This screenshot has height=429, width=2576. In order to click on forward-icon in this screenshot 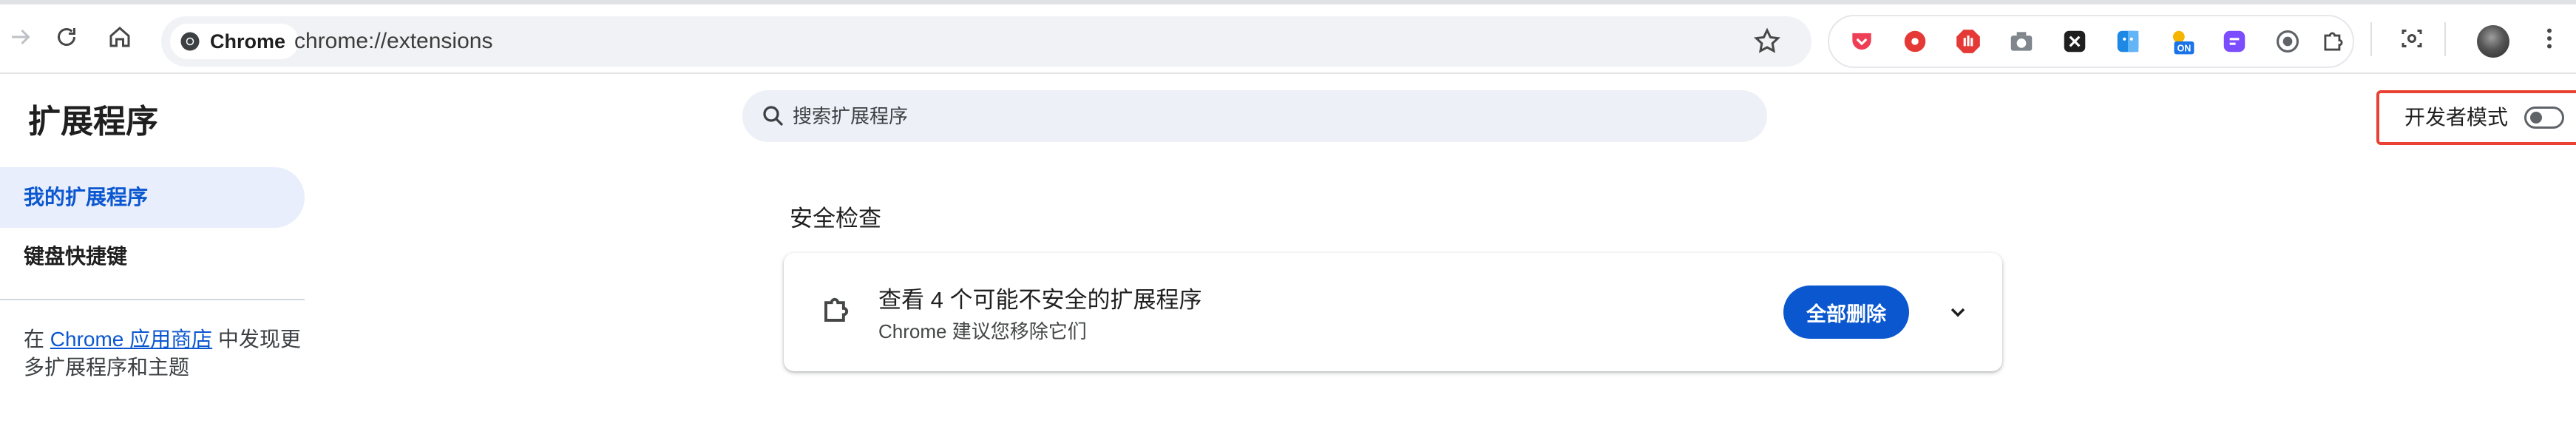, I will do `click(21, 37)`.